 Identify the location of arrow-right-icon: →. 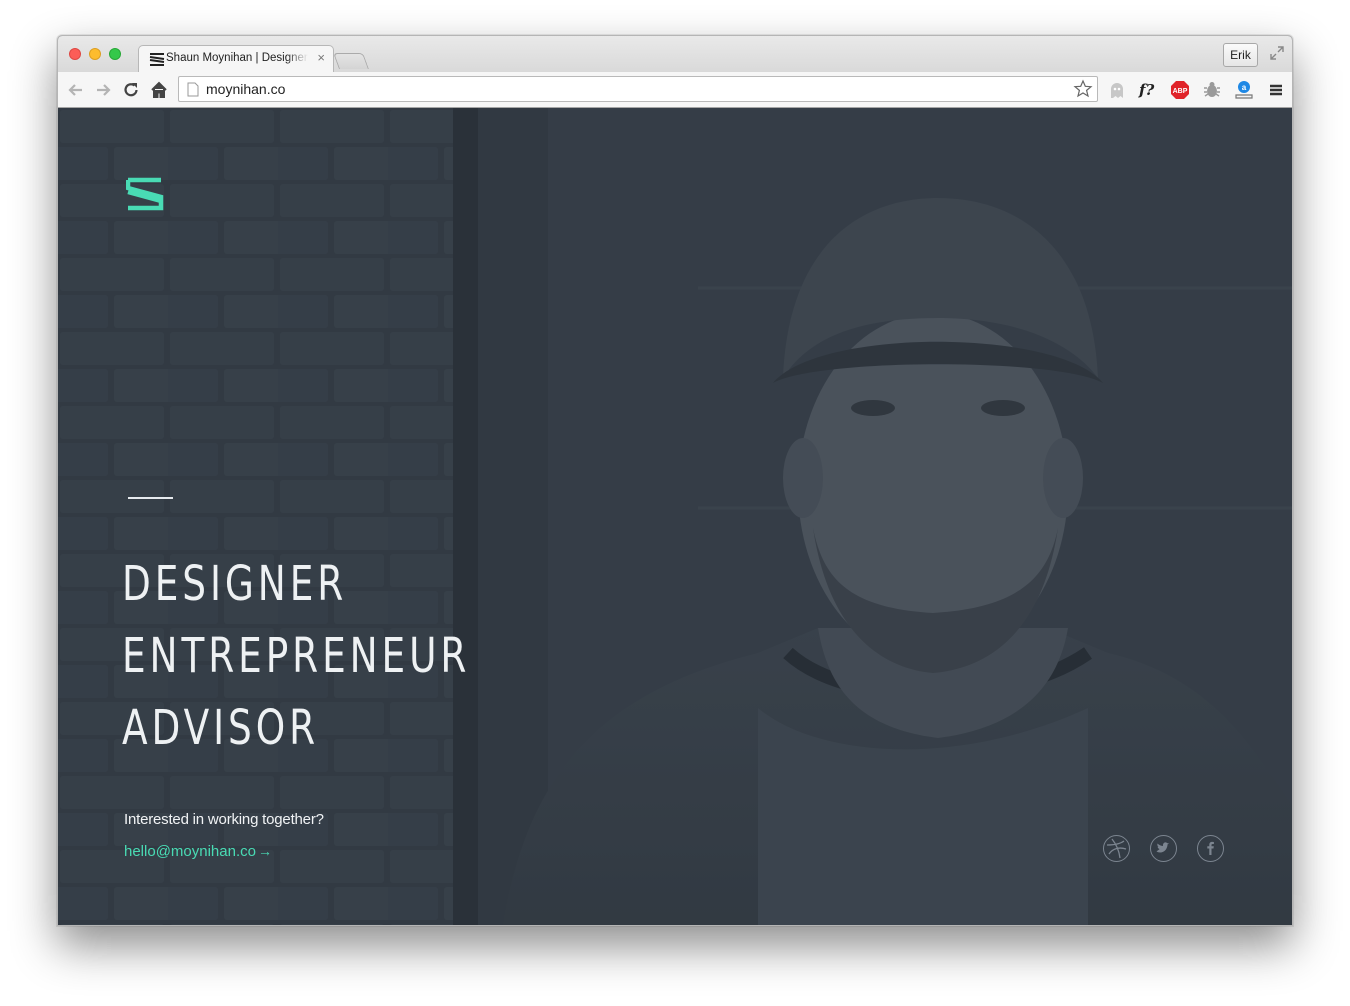
(265, 851).